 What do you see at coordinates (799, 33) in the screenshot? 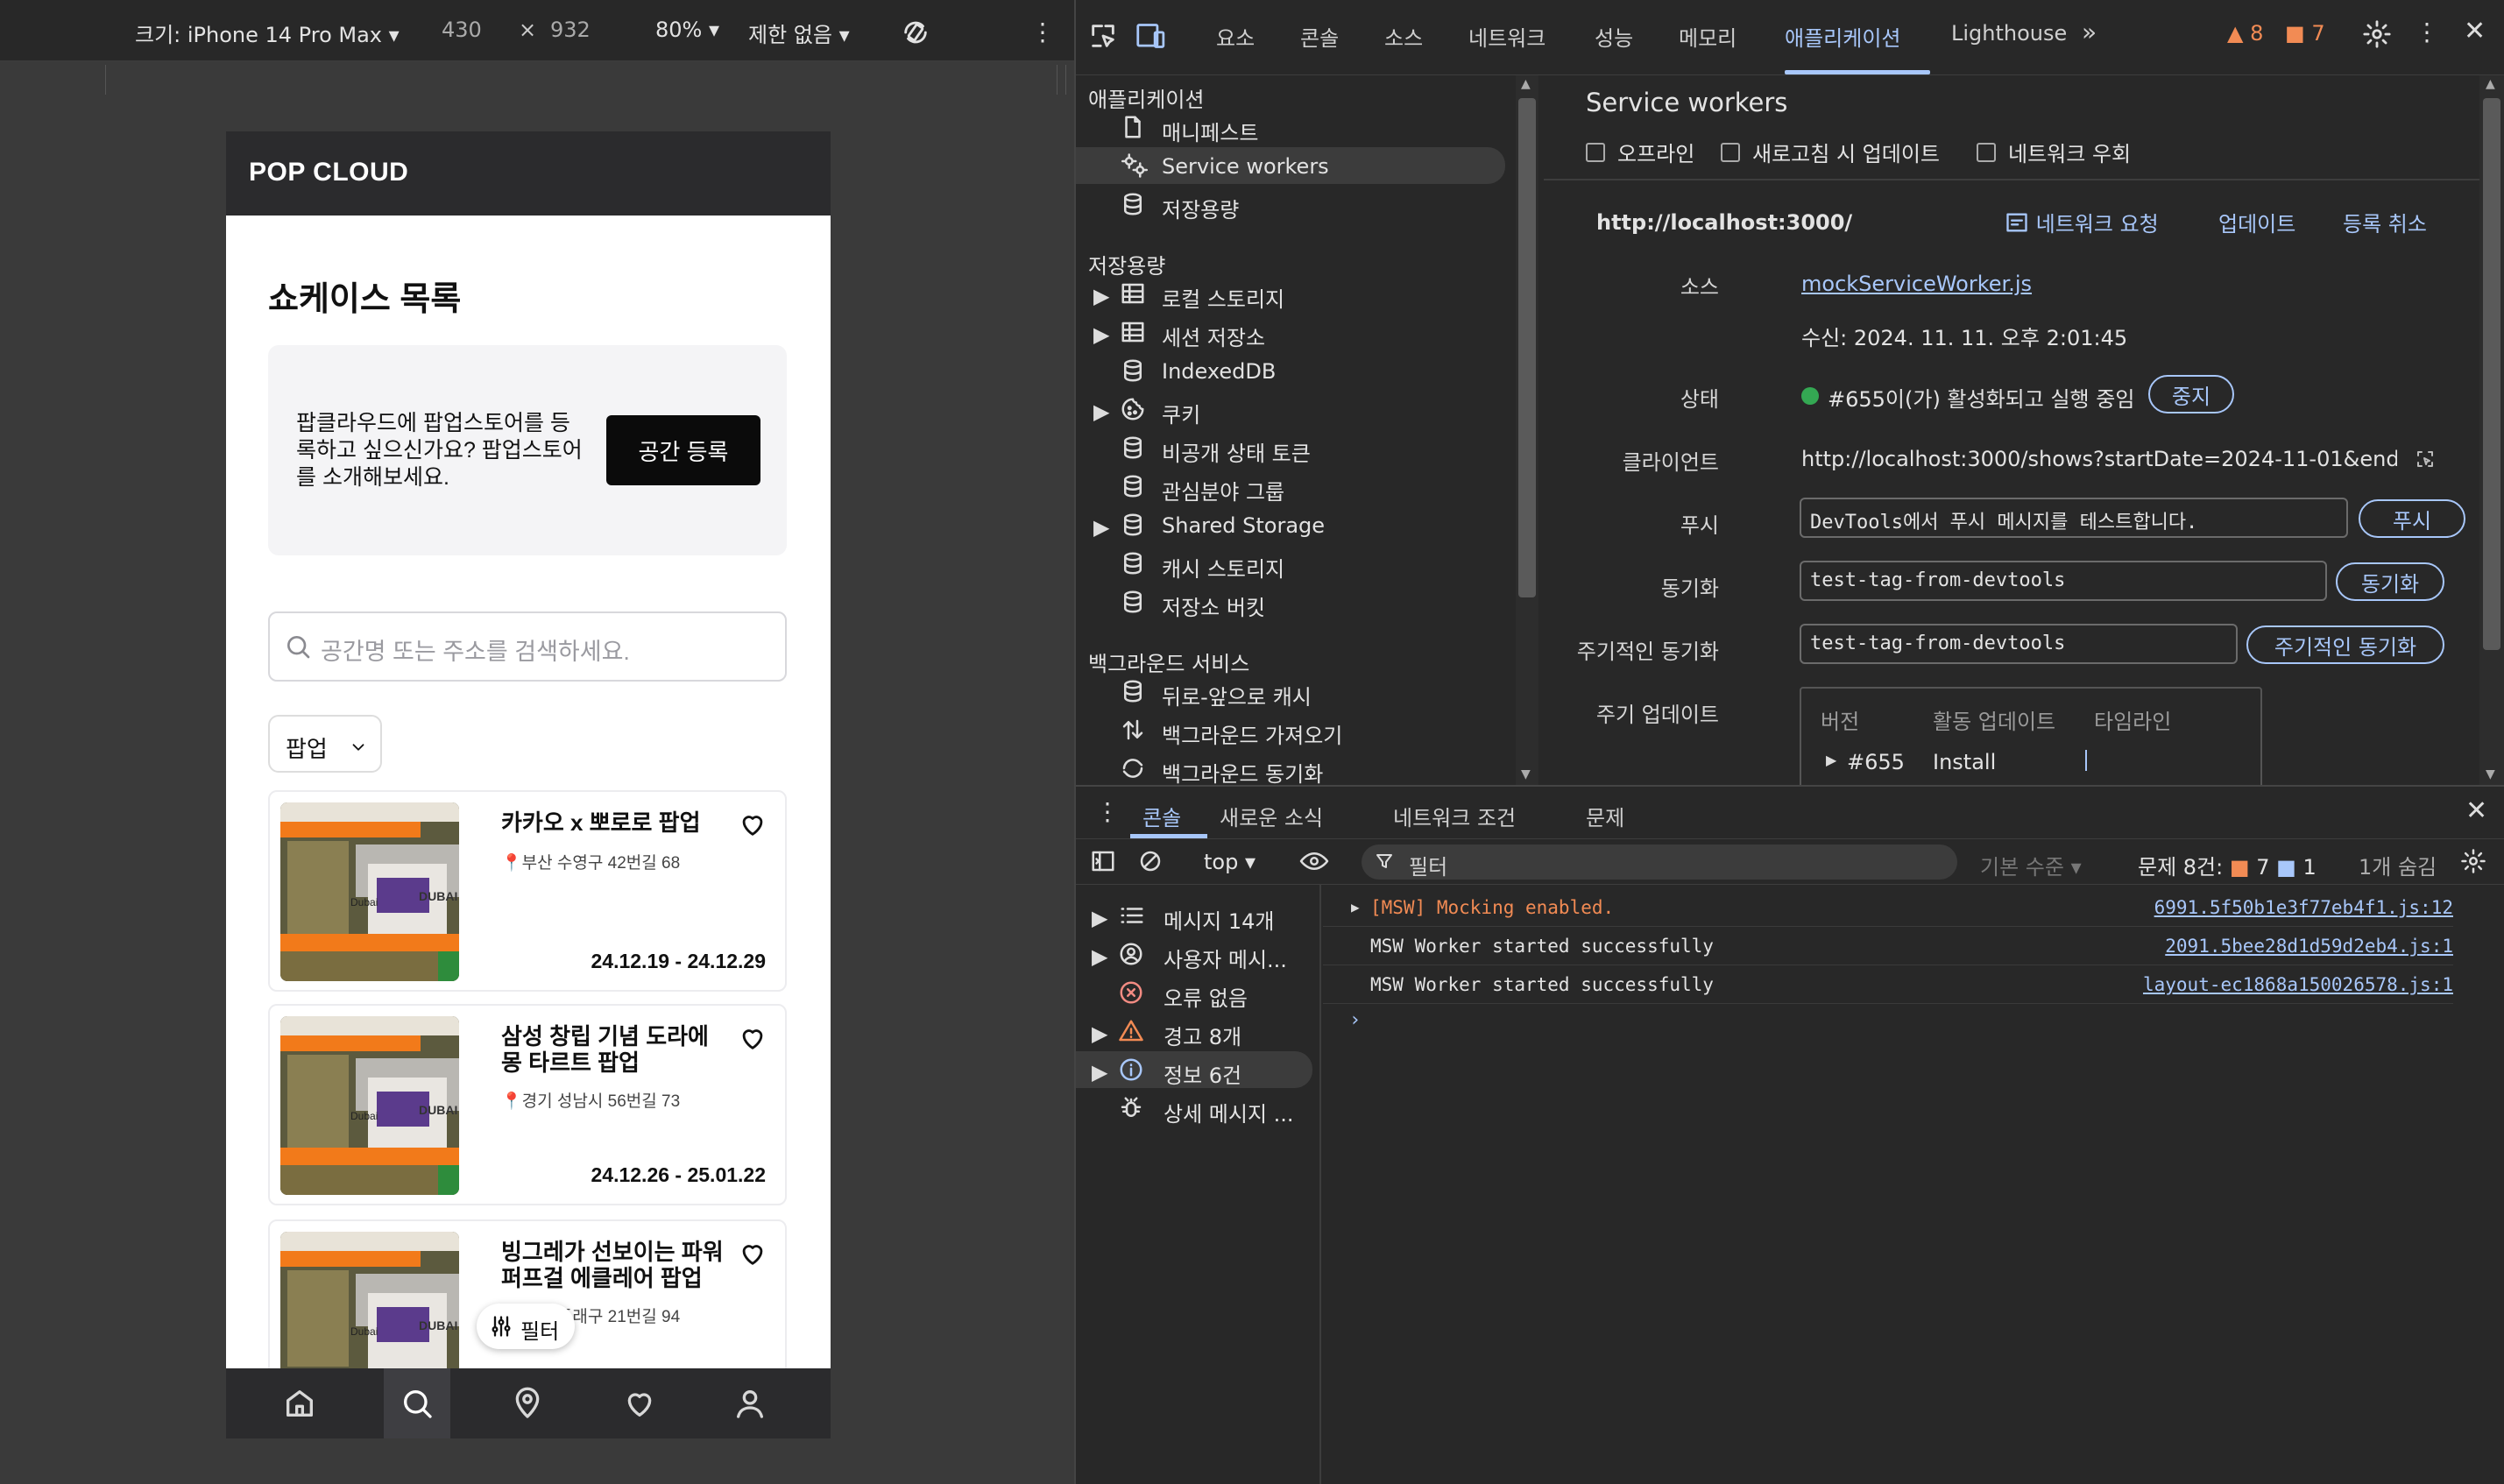
I see `throttle-dropdown: 제한 없음 ▾` at bounding box center [799, 33].